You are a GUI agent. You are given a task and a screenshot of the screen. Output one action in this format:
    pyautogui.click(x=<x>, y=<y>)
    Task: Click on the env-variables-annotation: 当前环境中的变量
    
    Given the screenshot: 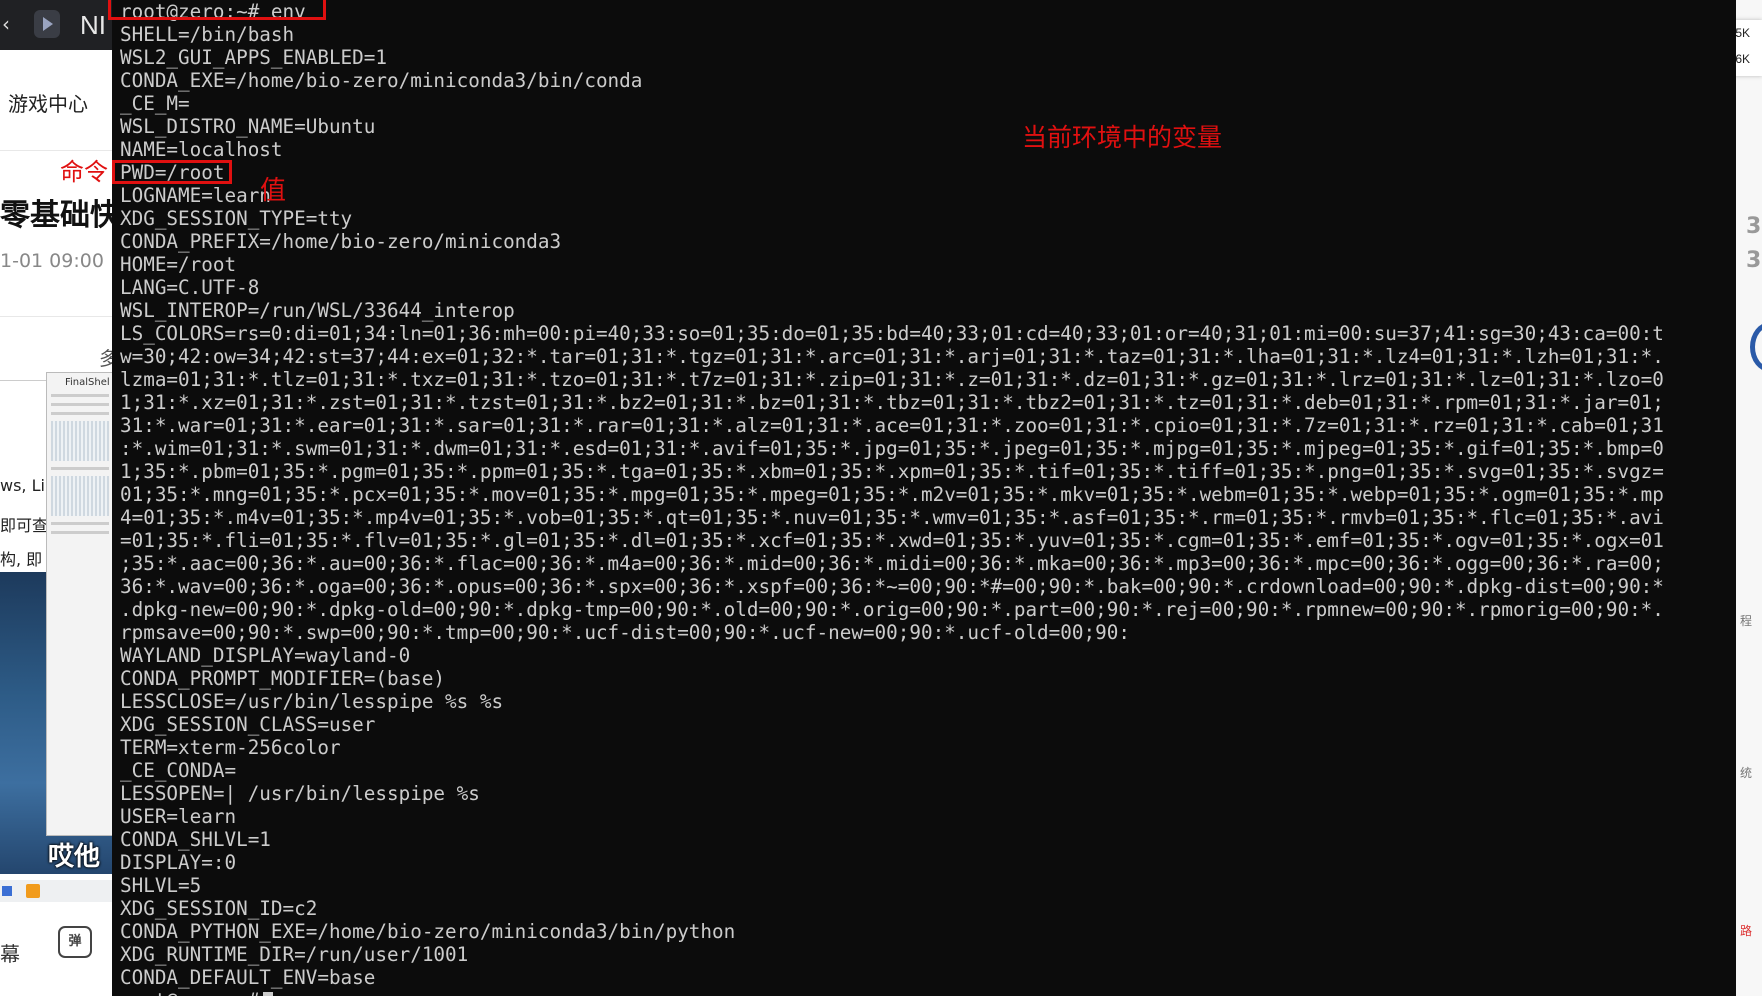 What is the action you would take?
    pyautogui.click(x=1122, y=137)
    